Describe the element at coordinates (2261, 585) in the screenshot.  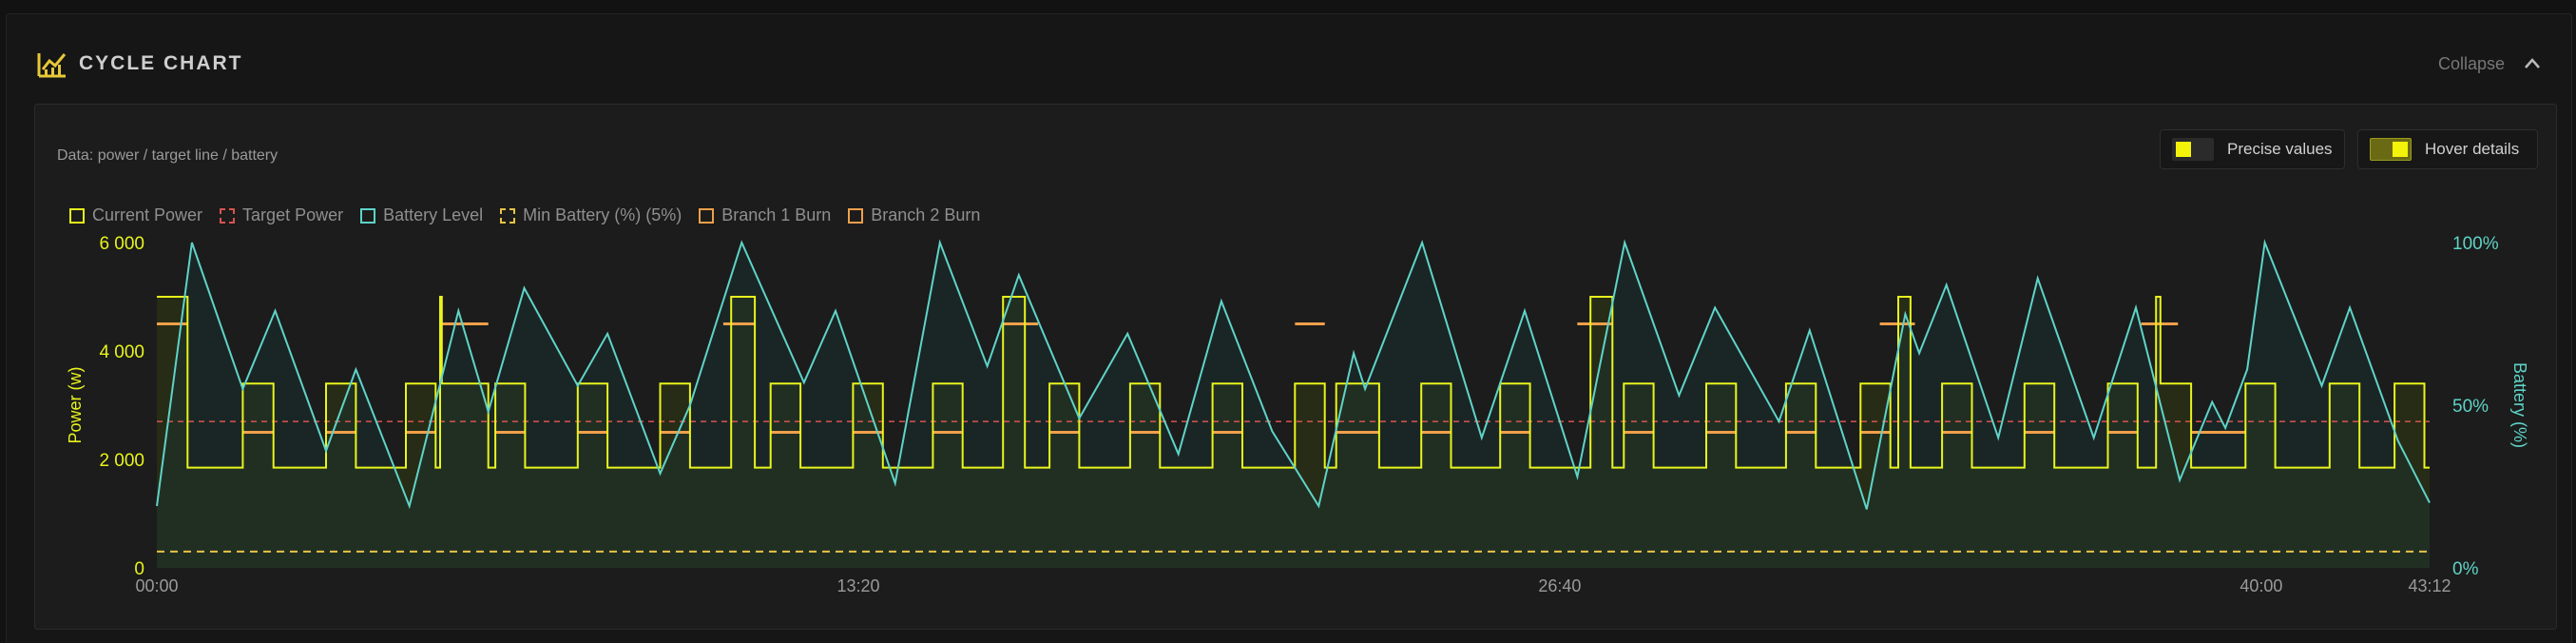
I see `x-tick-label: 40:00` at that location.